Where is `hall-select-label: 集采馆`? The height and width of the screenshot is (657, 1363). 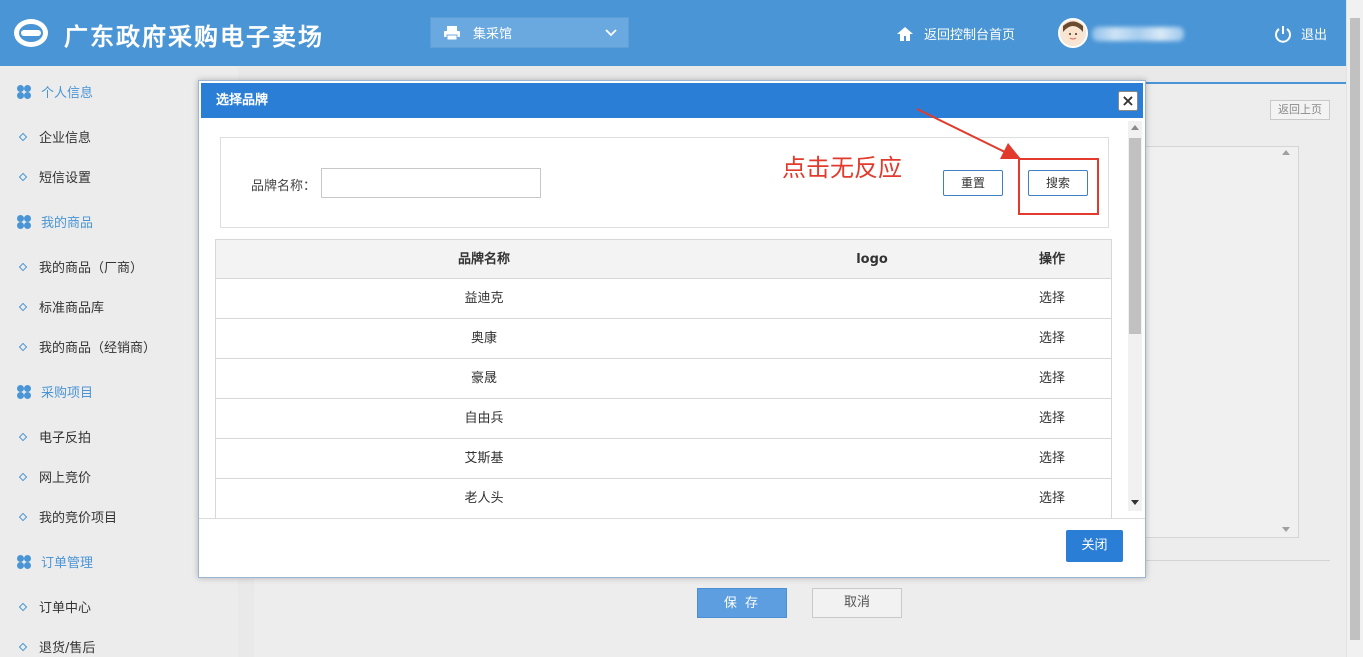
hall-select-label: 集采馆 is located at coordinates (493, 34).